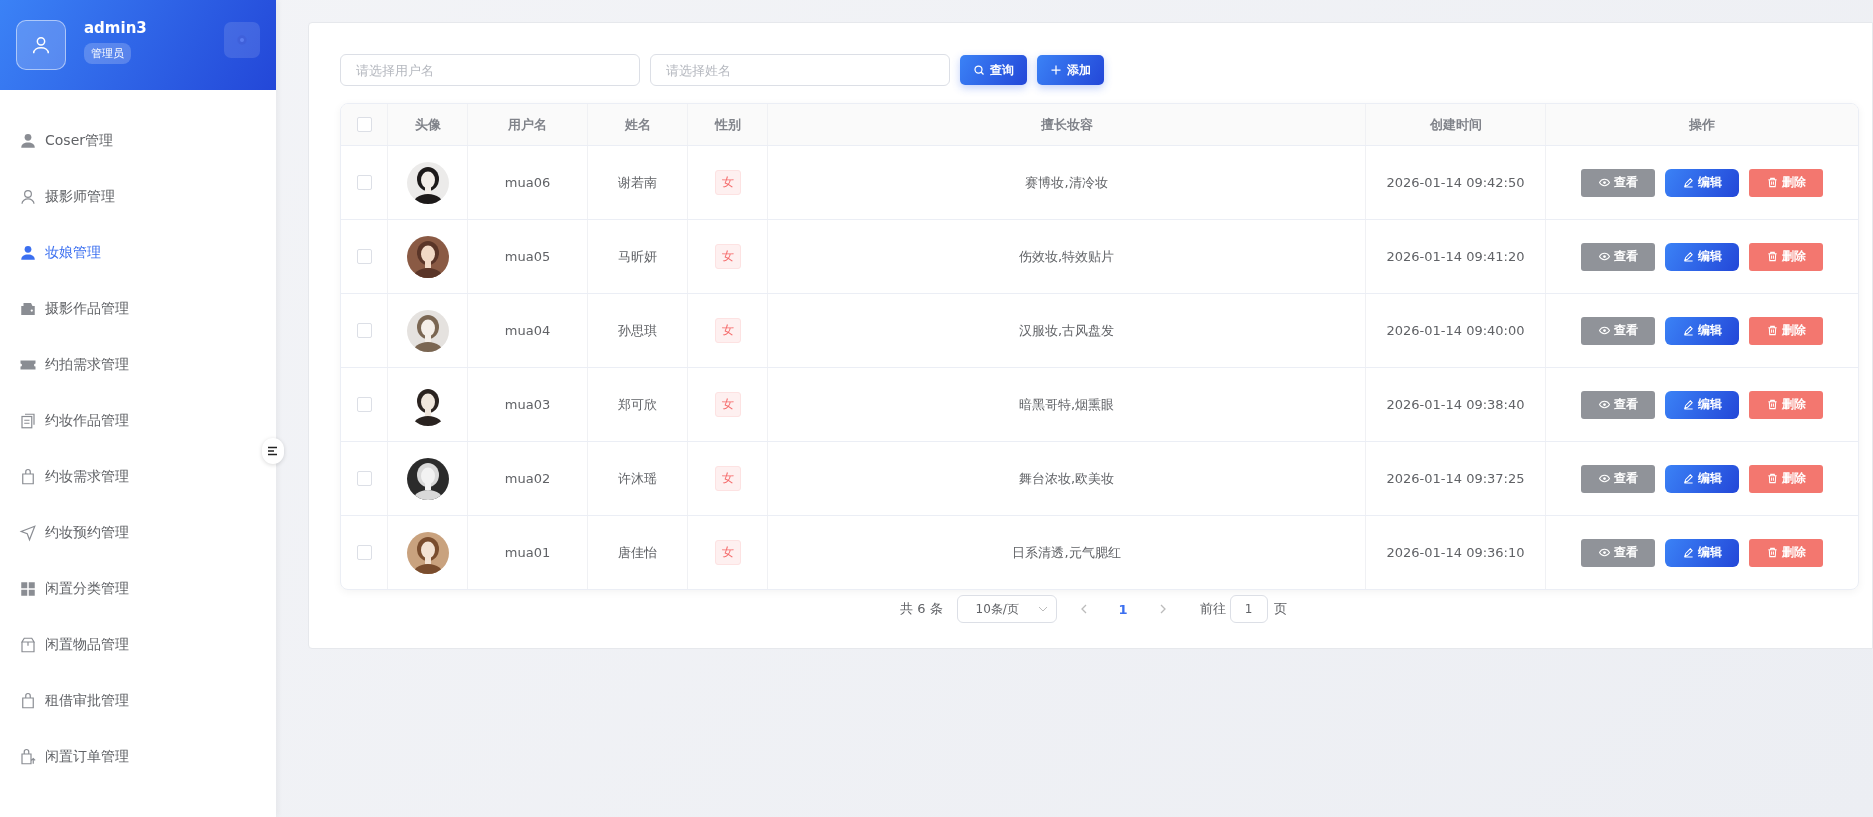  I want to click on plus-icon, so click(1056, 70).